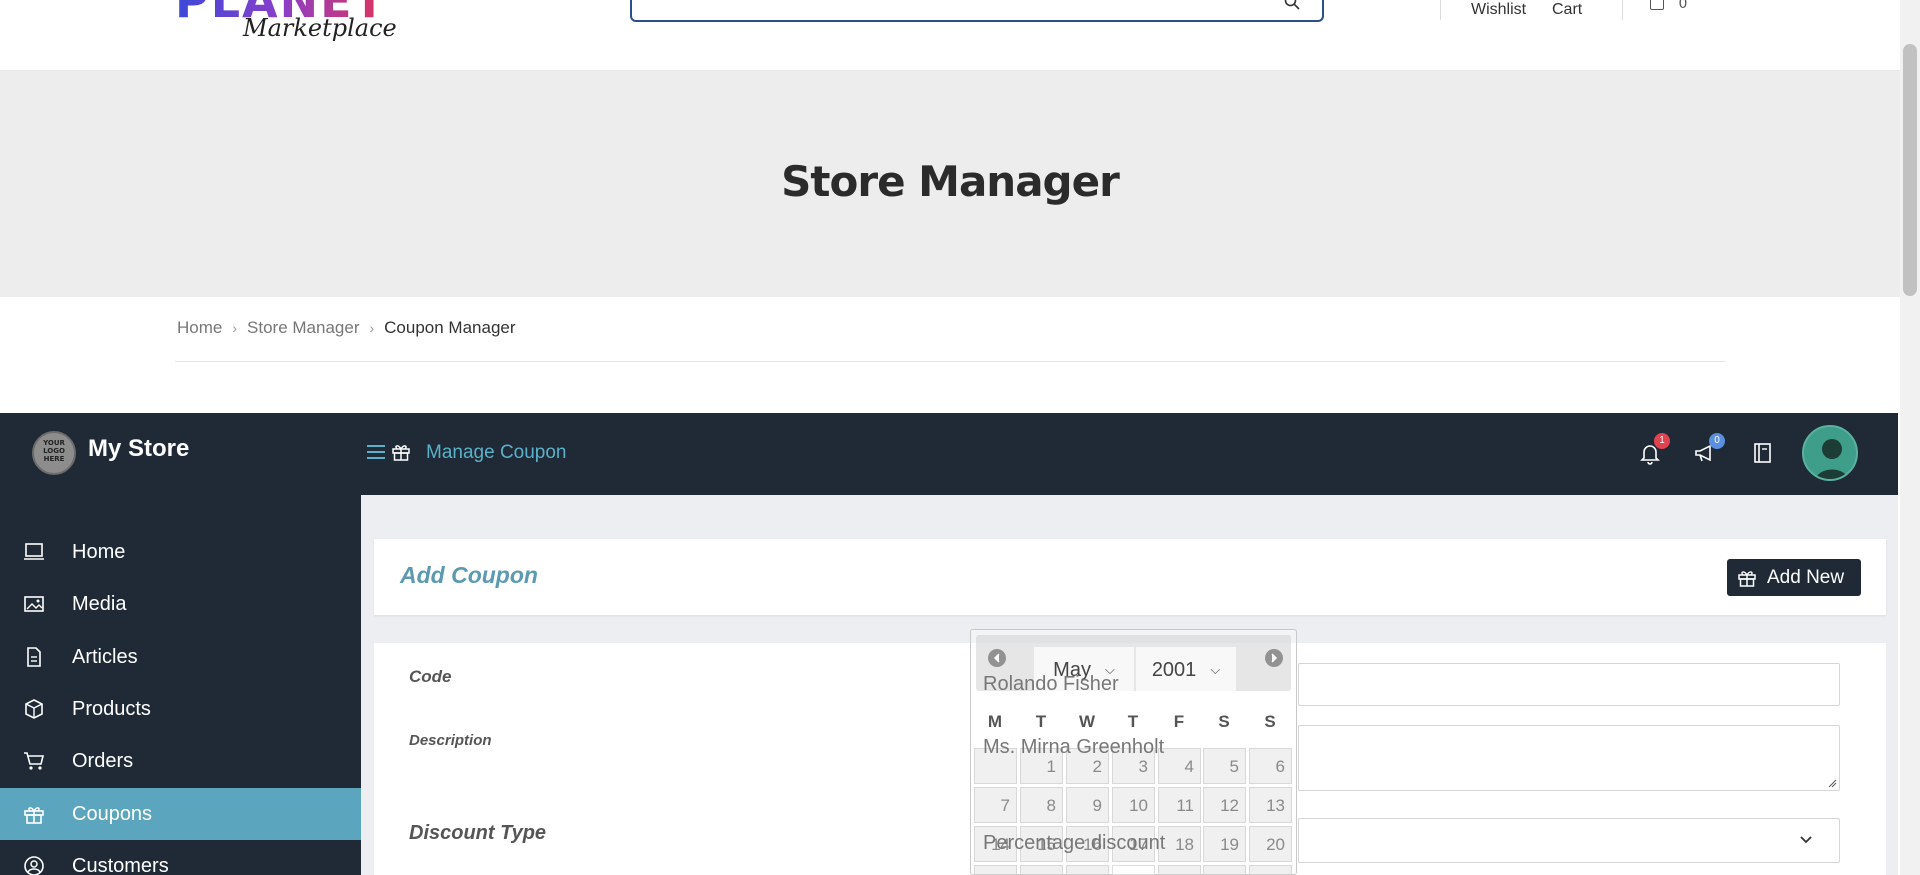 The height and width of the screenshot is (875, 1920). I want to click on calendar-day: 6, so click(1270, 766).